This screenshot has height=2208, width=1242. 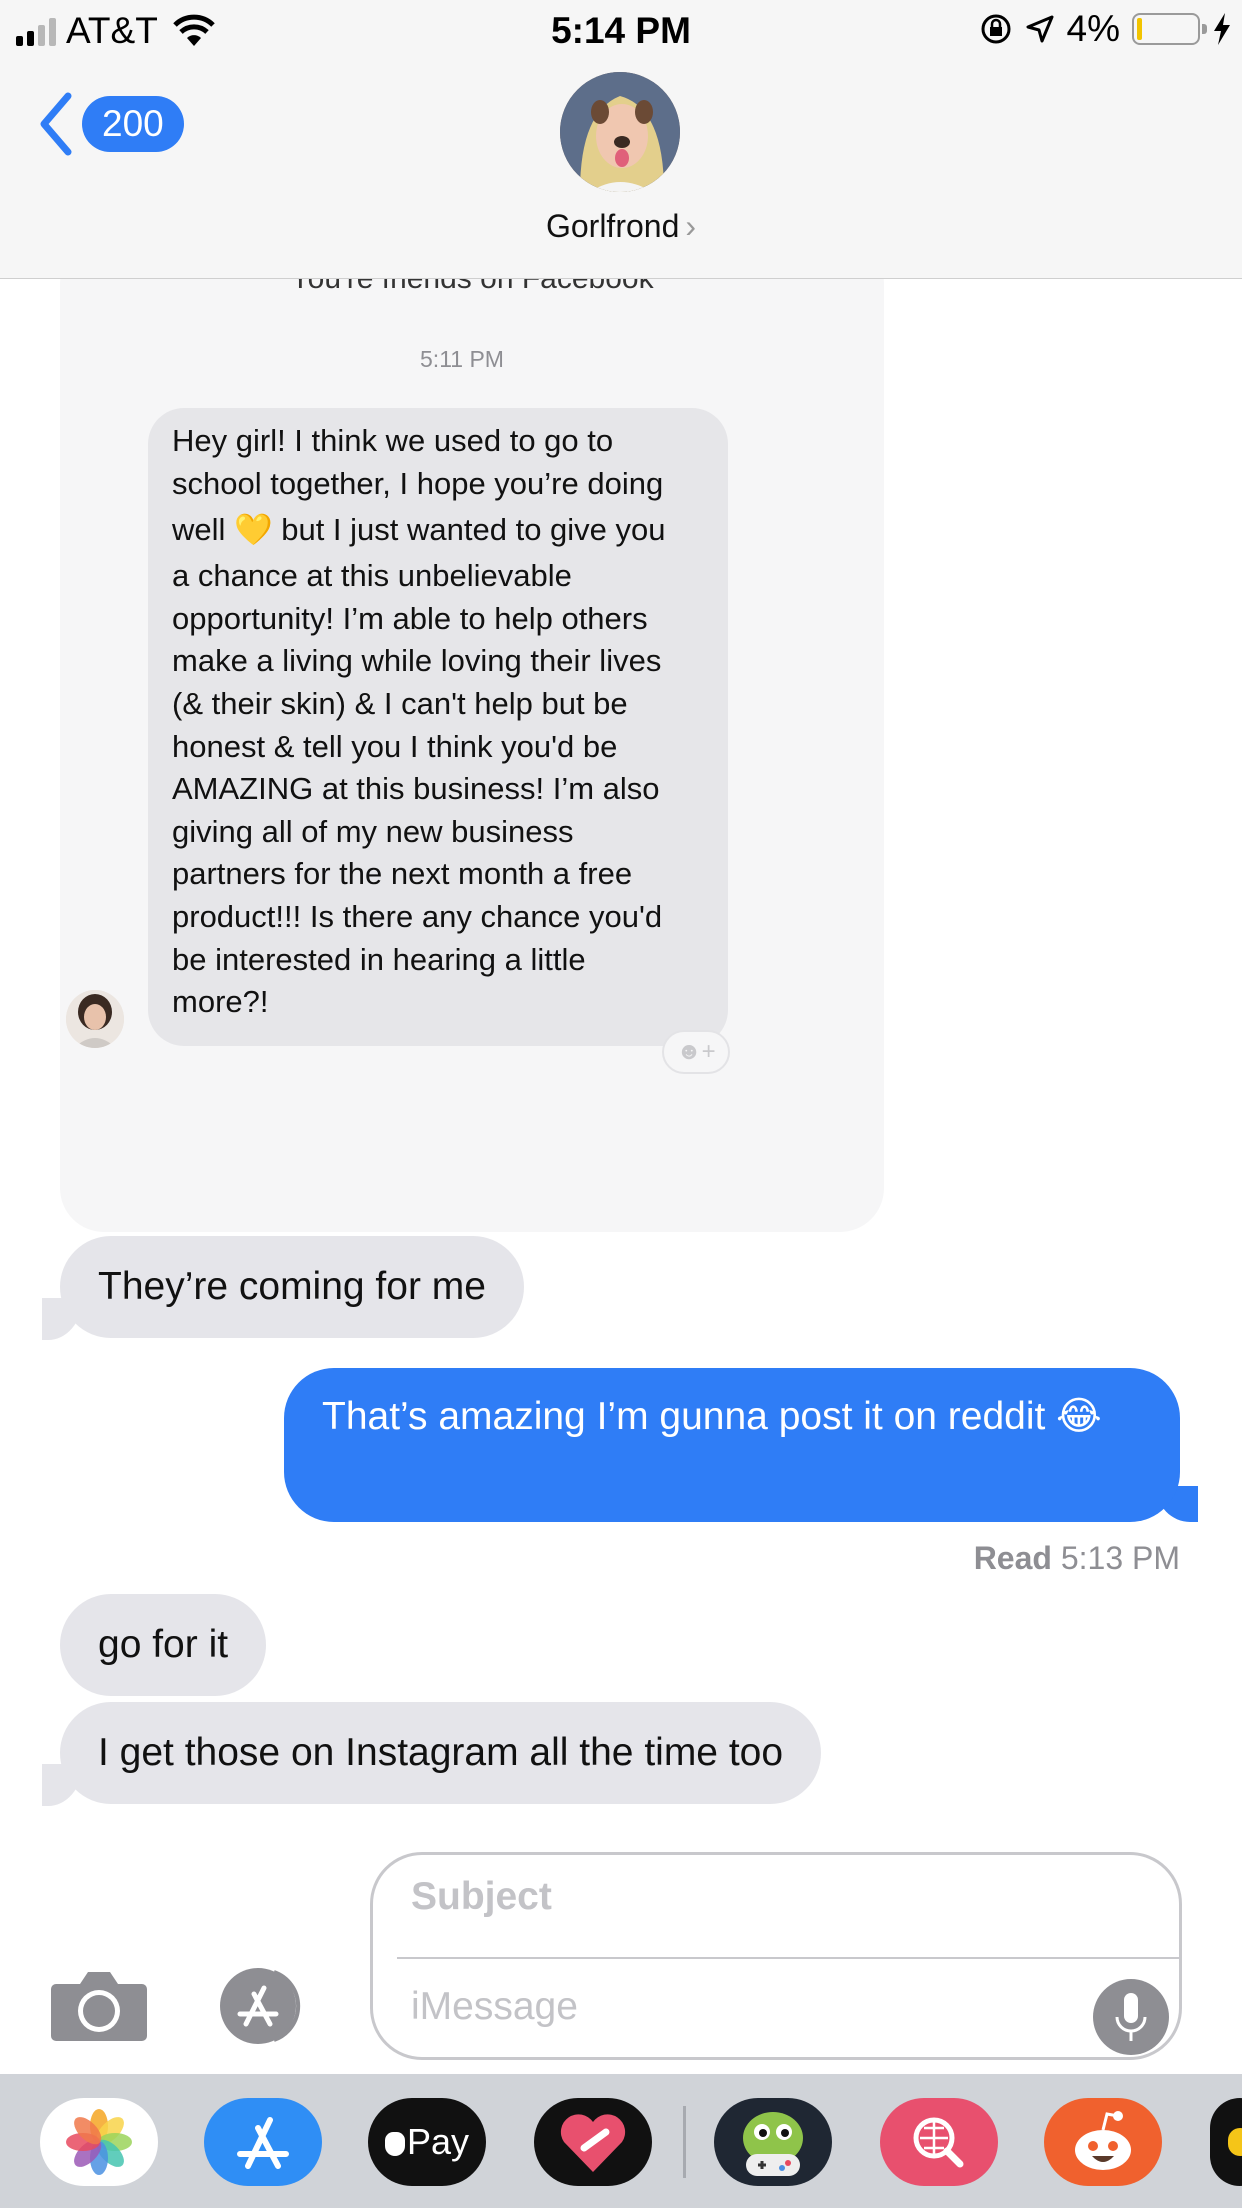 What do you see at coordinates (939, 2142) in the screenshot?
I see `web-search-app-icon` at bounding box center [939, 2142].